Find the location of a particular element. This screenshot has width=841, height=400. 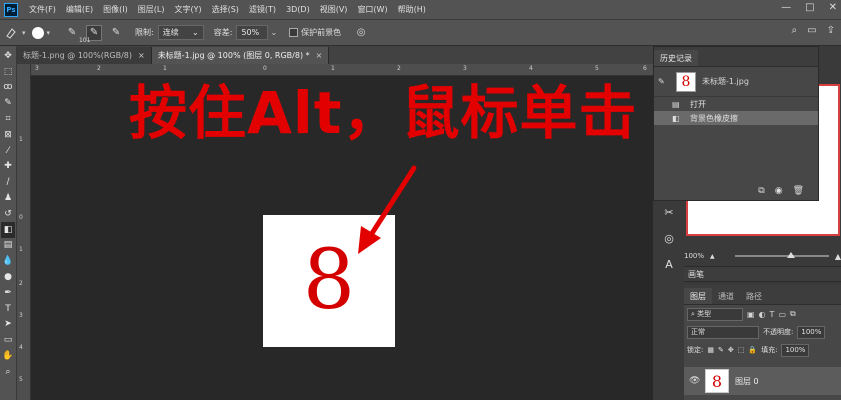

opacity-input: 100% is located at coordinates (811, 332).